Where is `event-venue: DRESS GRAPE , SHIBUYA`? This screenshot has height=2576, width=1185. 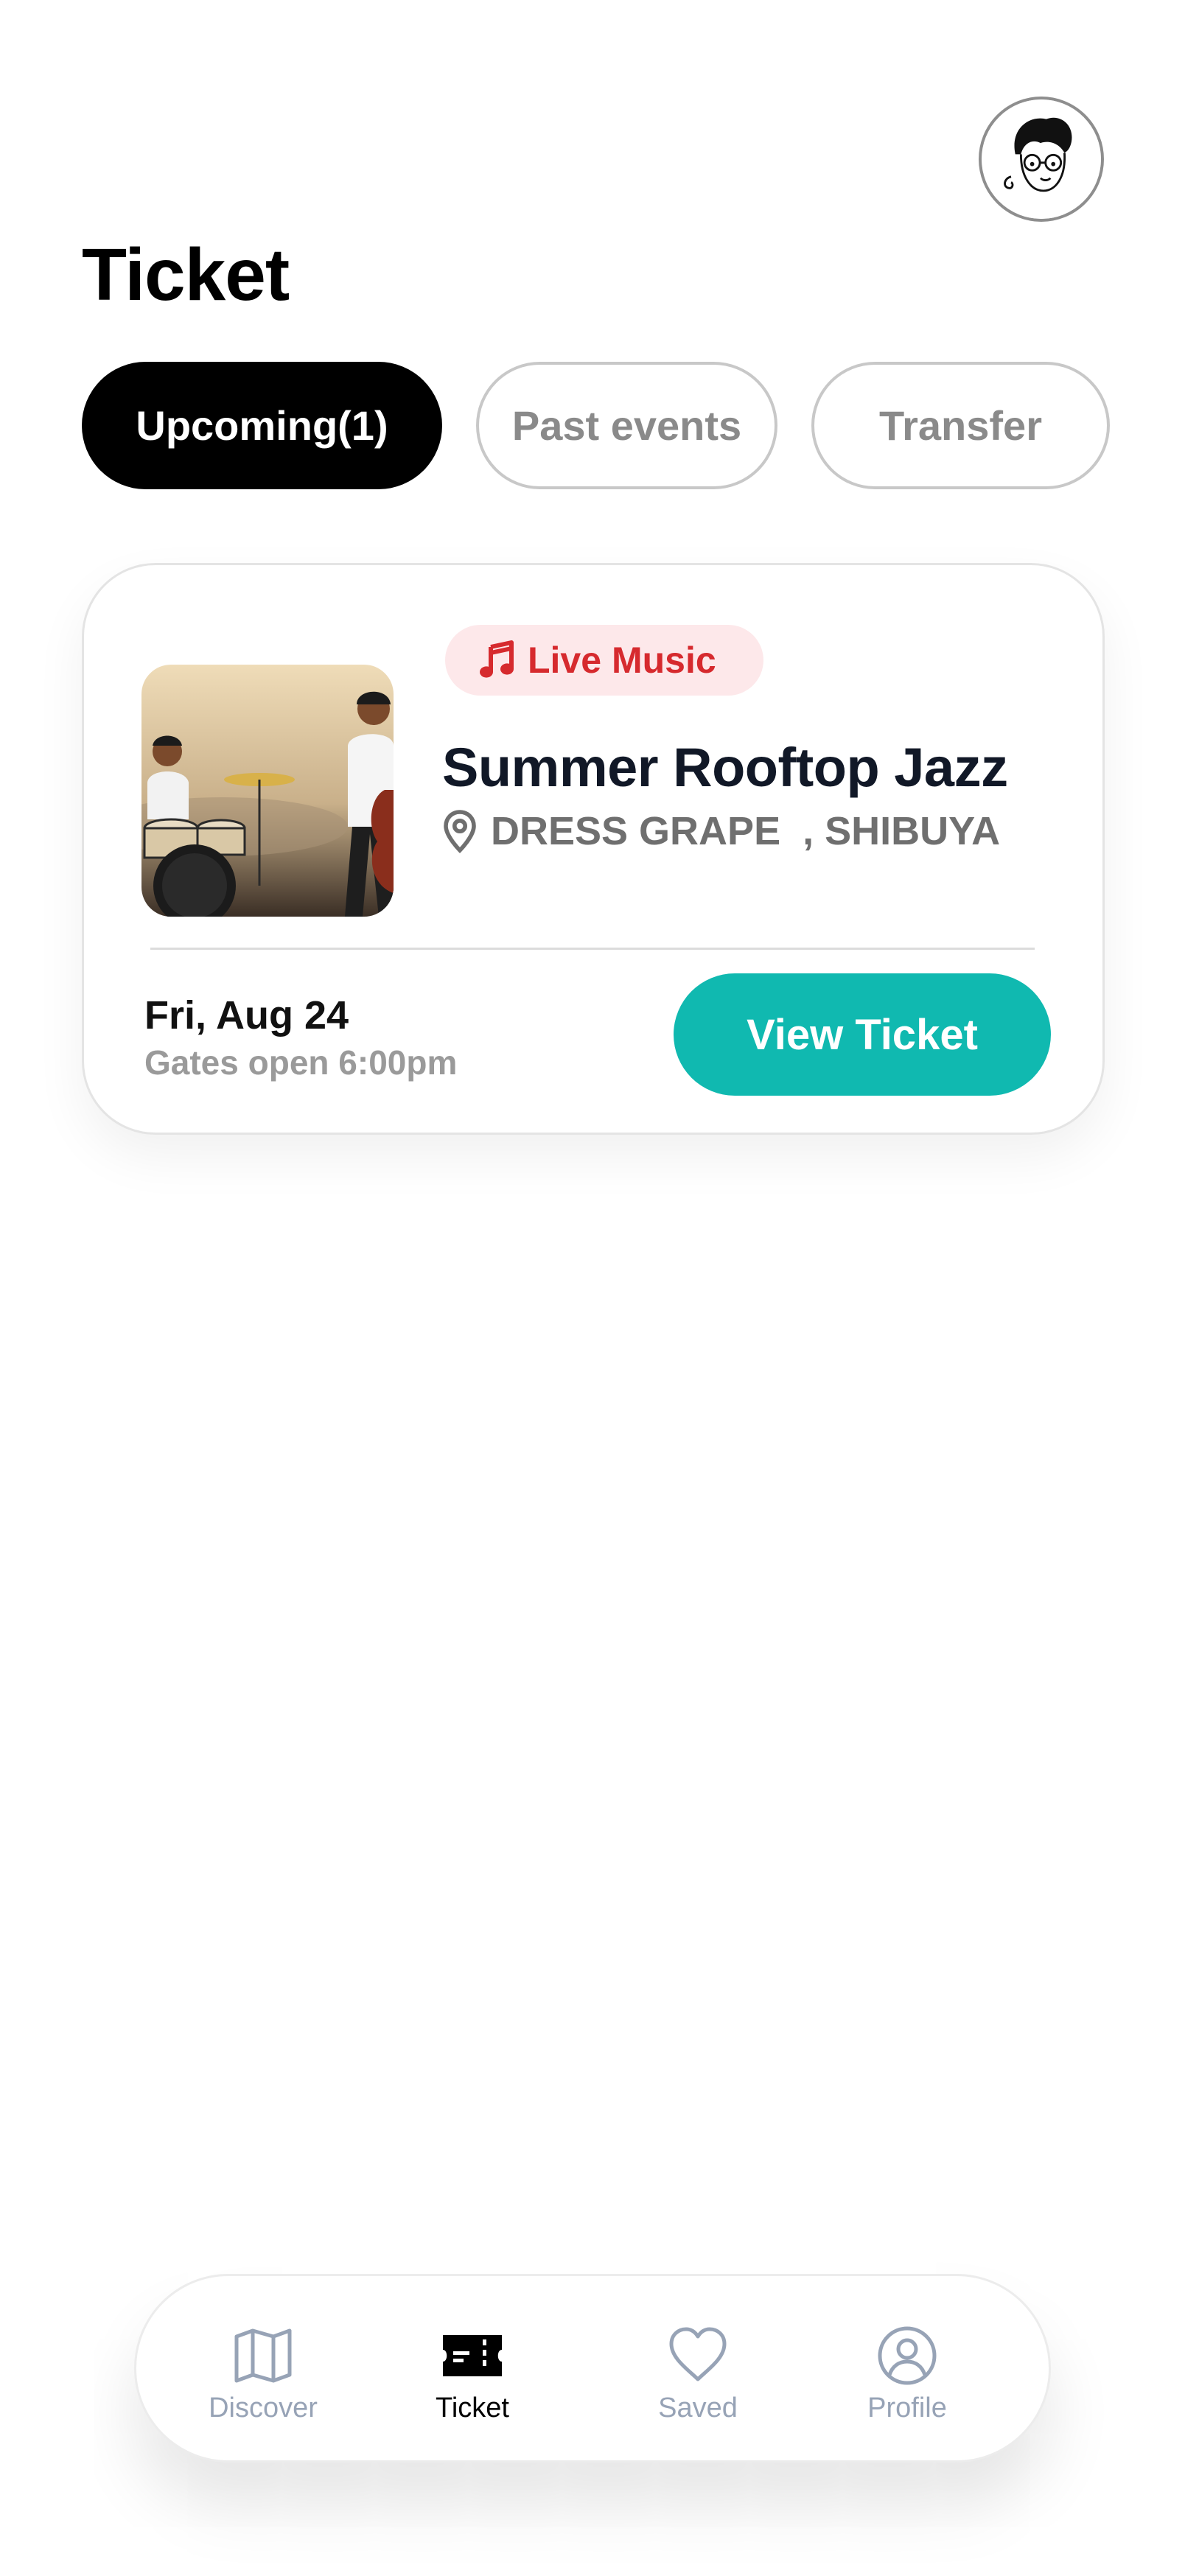
event-venue: DRESS GRAPE , SHIBUYA is located at coordinates (721, 831).